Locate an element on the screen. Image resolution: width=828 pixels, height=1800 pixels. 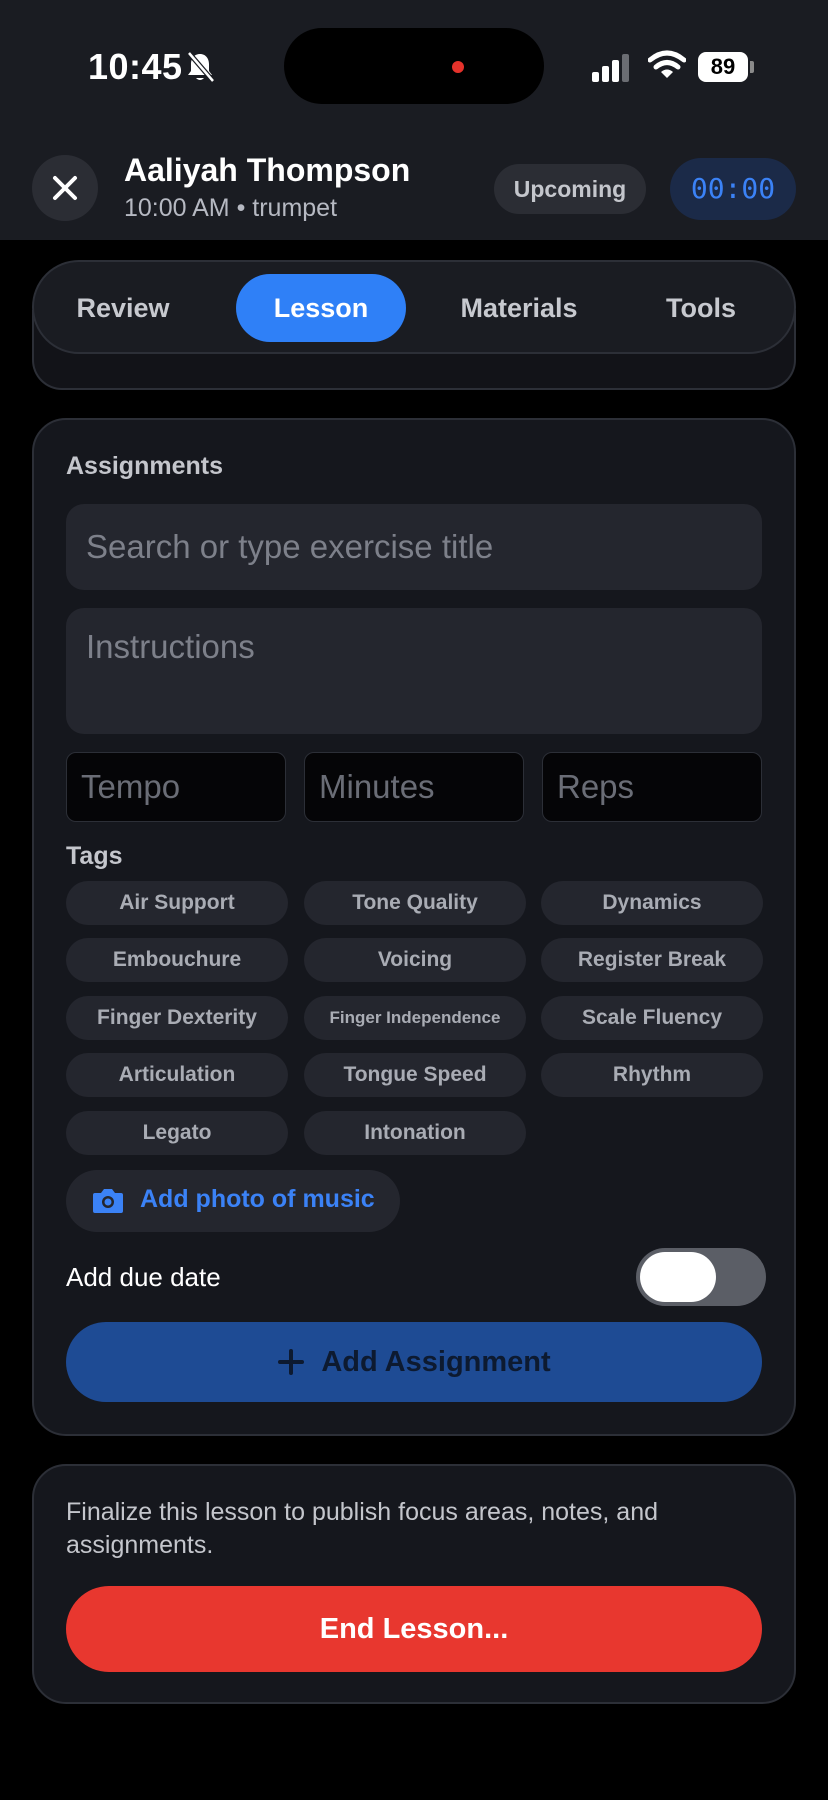
student-name: Aaliyah Thompson is located at coordinates (267, 170).